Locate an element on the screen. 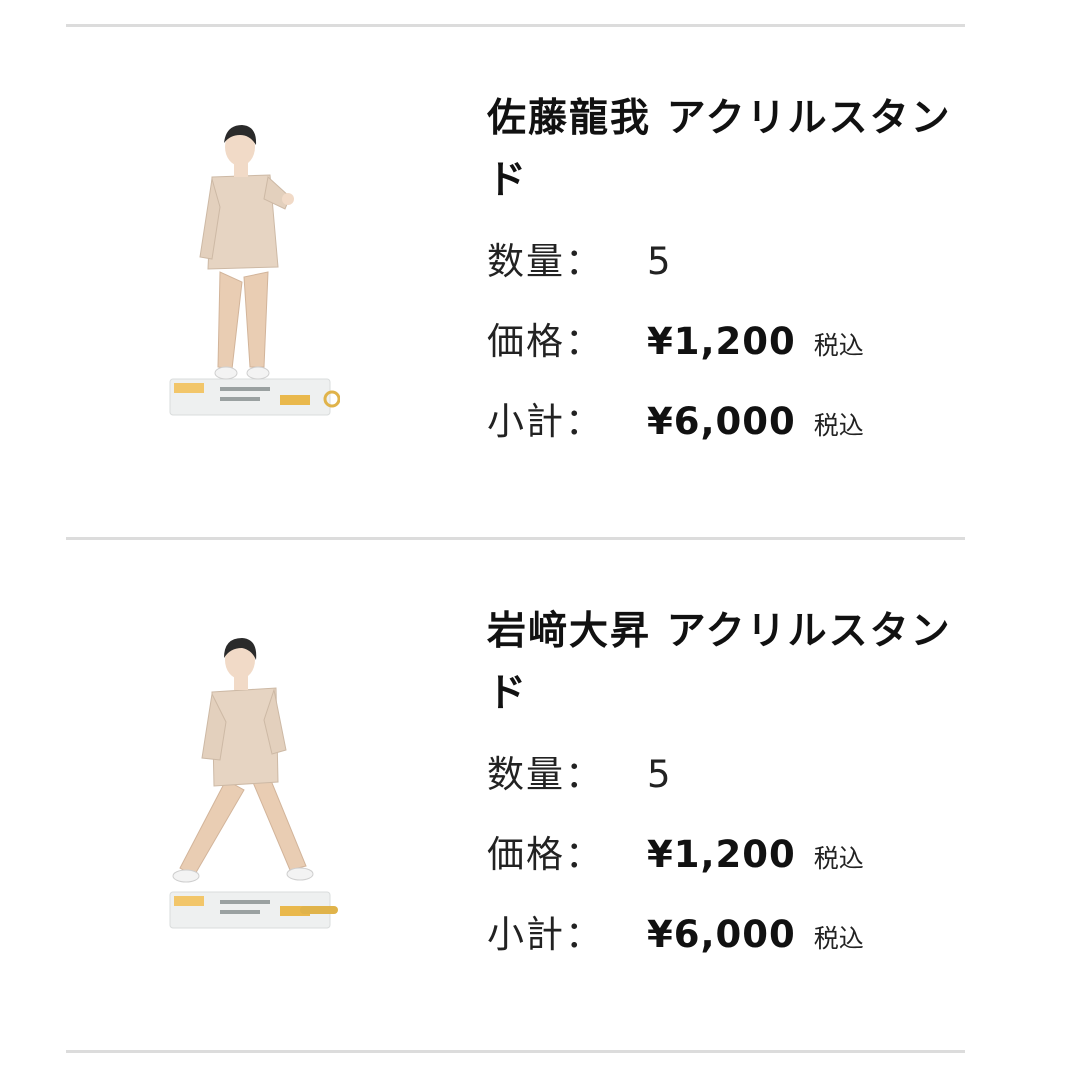  bottom-divider is located at coordinates (515, 1051).